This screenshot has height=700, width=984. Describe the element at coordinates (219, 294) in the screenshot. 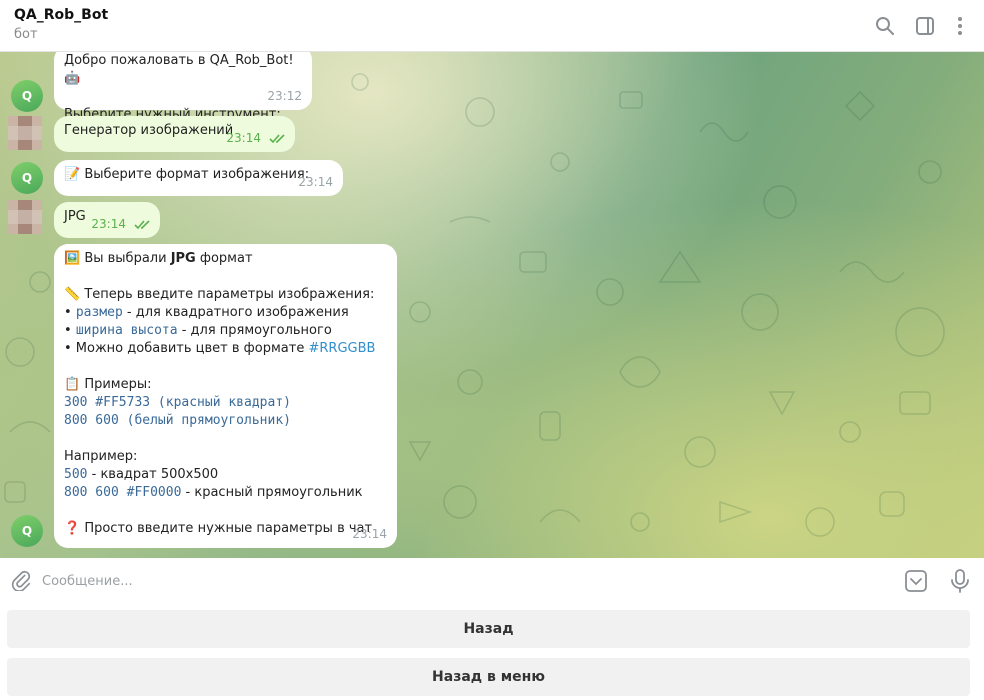

I see `text-line: 📏 Теперь введите параметры изображения:` at that location.